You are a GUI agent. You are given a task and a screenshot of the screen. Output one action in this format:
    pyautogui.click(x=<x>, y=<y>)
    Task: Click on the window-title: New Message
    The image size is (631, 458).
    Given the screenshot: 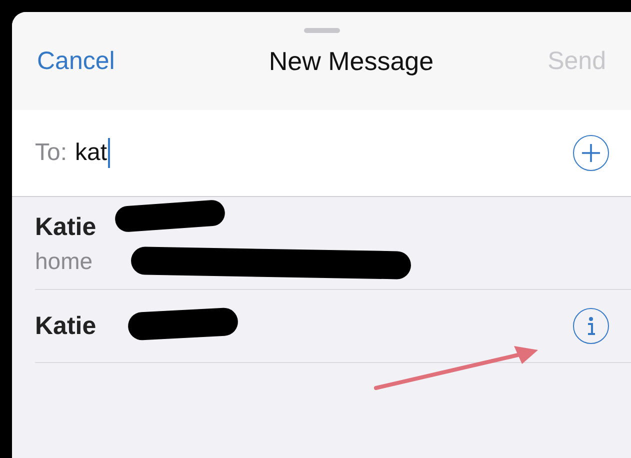 What is the action you would take?
    pyautogui.click(x=351, y=61)
    